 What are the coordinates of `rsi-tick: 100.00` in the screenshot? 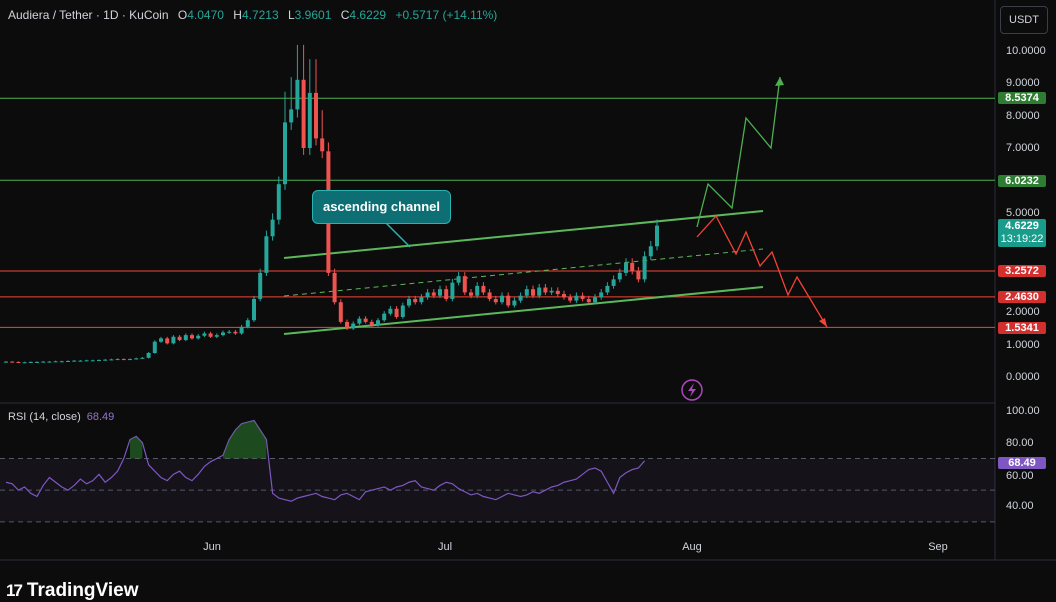 It's located at (1023, 411).